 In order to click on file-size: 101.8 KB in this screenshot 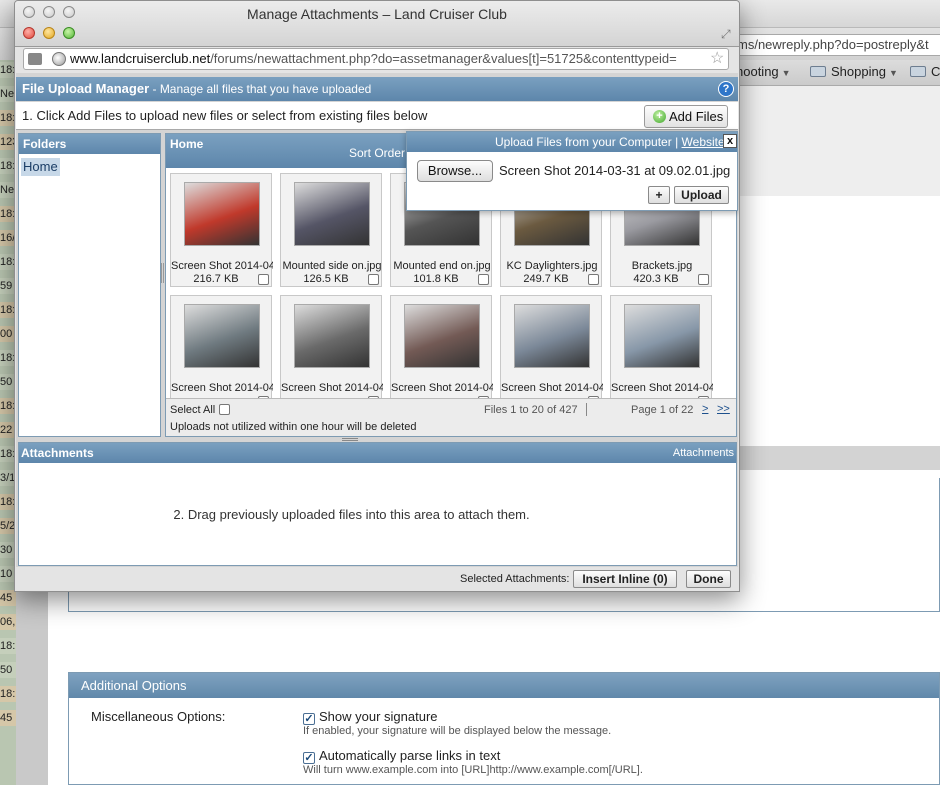, I will do `click(436, 279)`.